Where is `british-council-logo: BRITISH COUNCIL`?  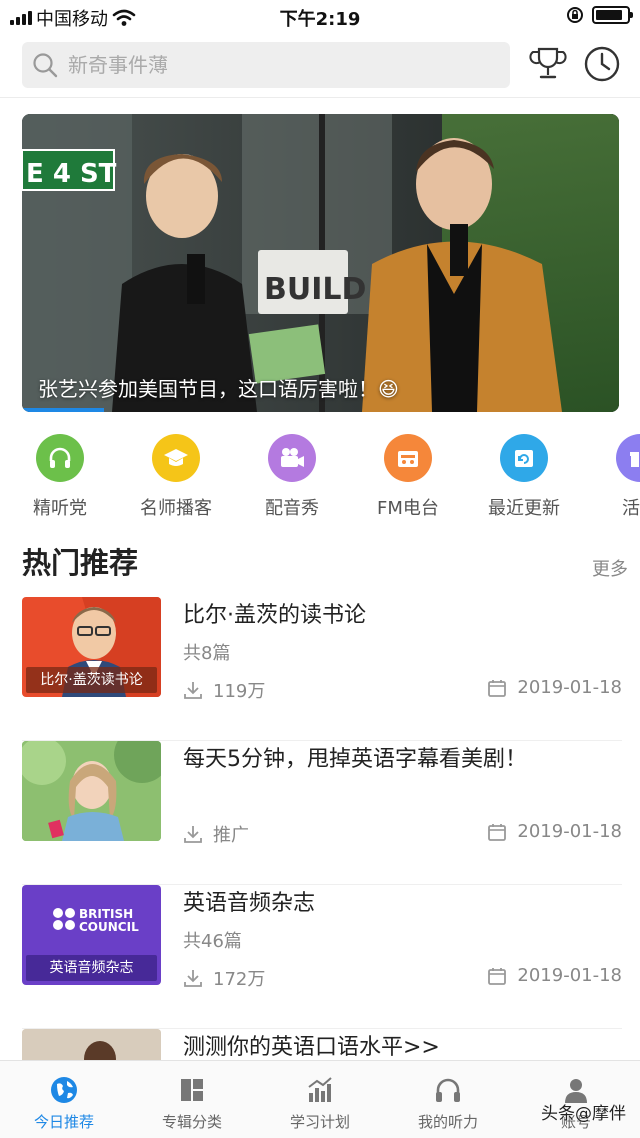
british-council-logo: BRITISH COUNCIL is located at coordinates (96, 920).